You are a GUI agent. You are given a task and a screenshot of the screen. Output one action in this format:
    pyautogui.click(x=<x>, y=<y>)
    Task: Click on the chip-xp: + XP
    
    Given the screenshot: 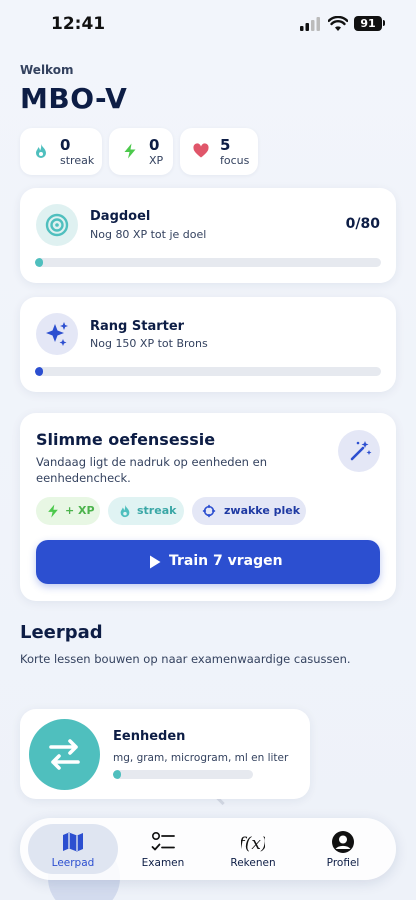 What is the action you would take?
    pyautogui.click(x=68, y=511)
    